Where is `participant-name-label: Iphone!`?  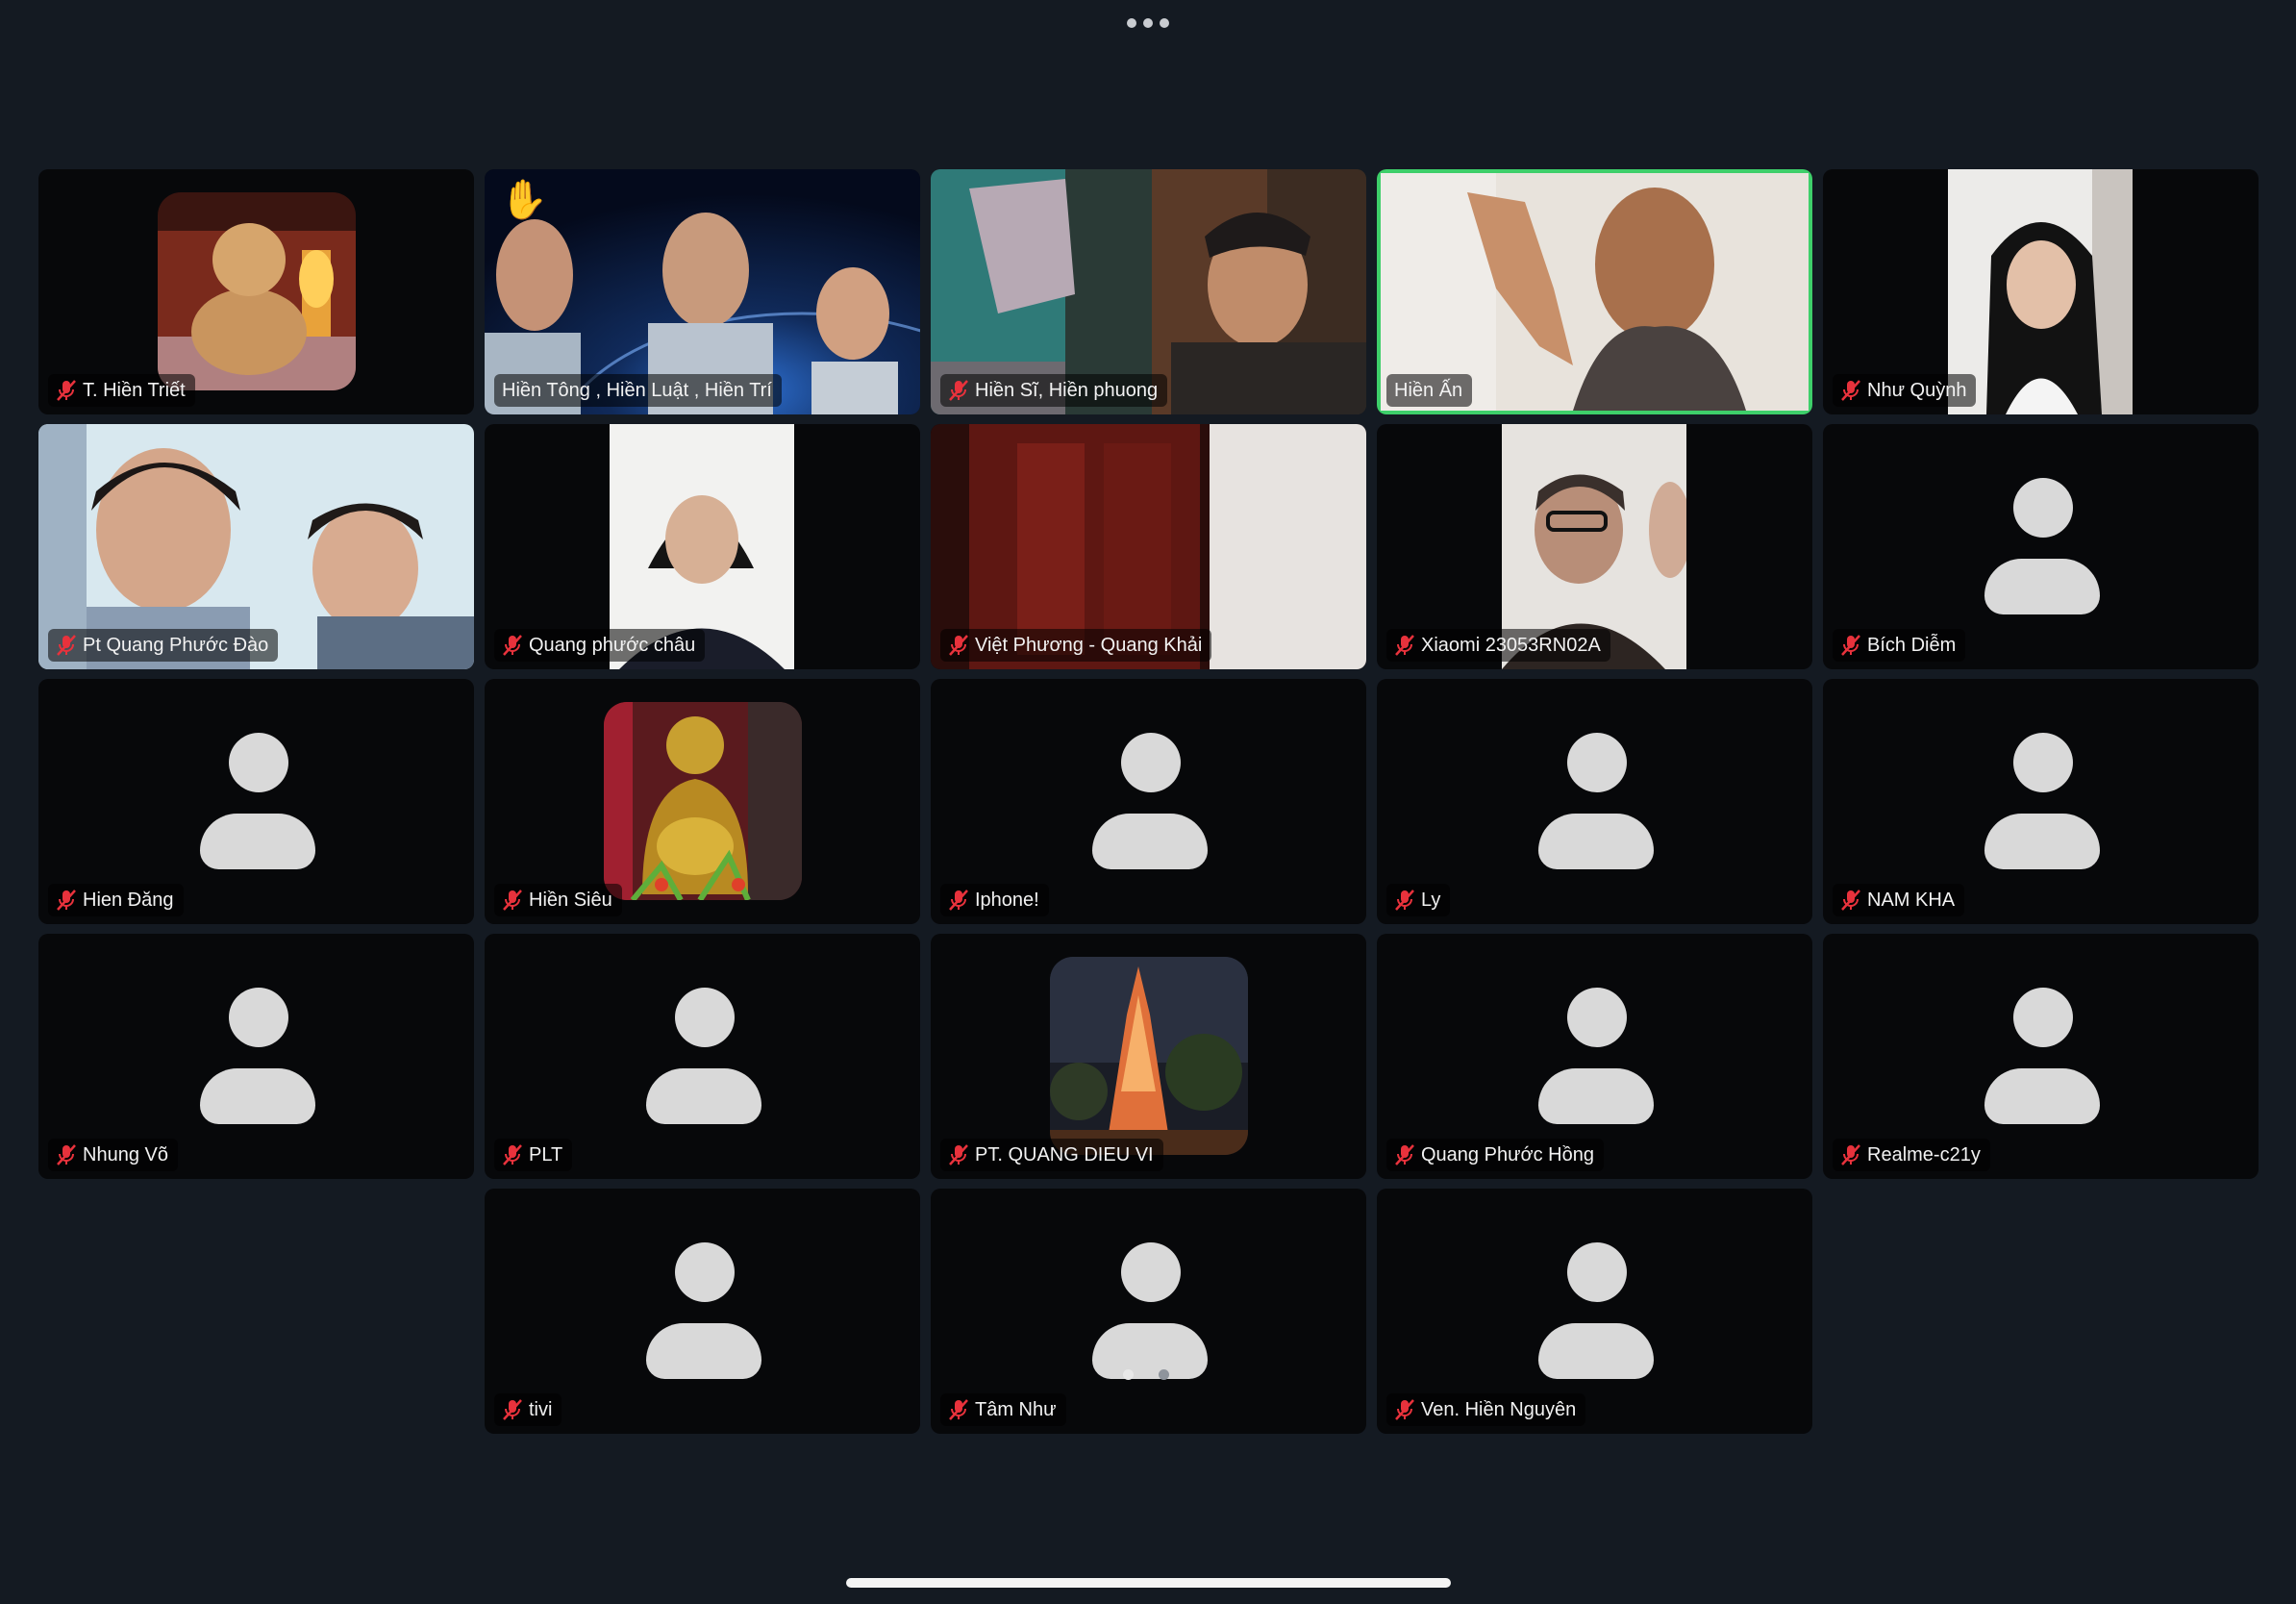
participant-name-label: Iphone! is located at coordinates (994, 900).